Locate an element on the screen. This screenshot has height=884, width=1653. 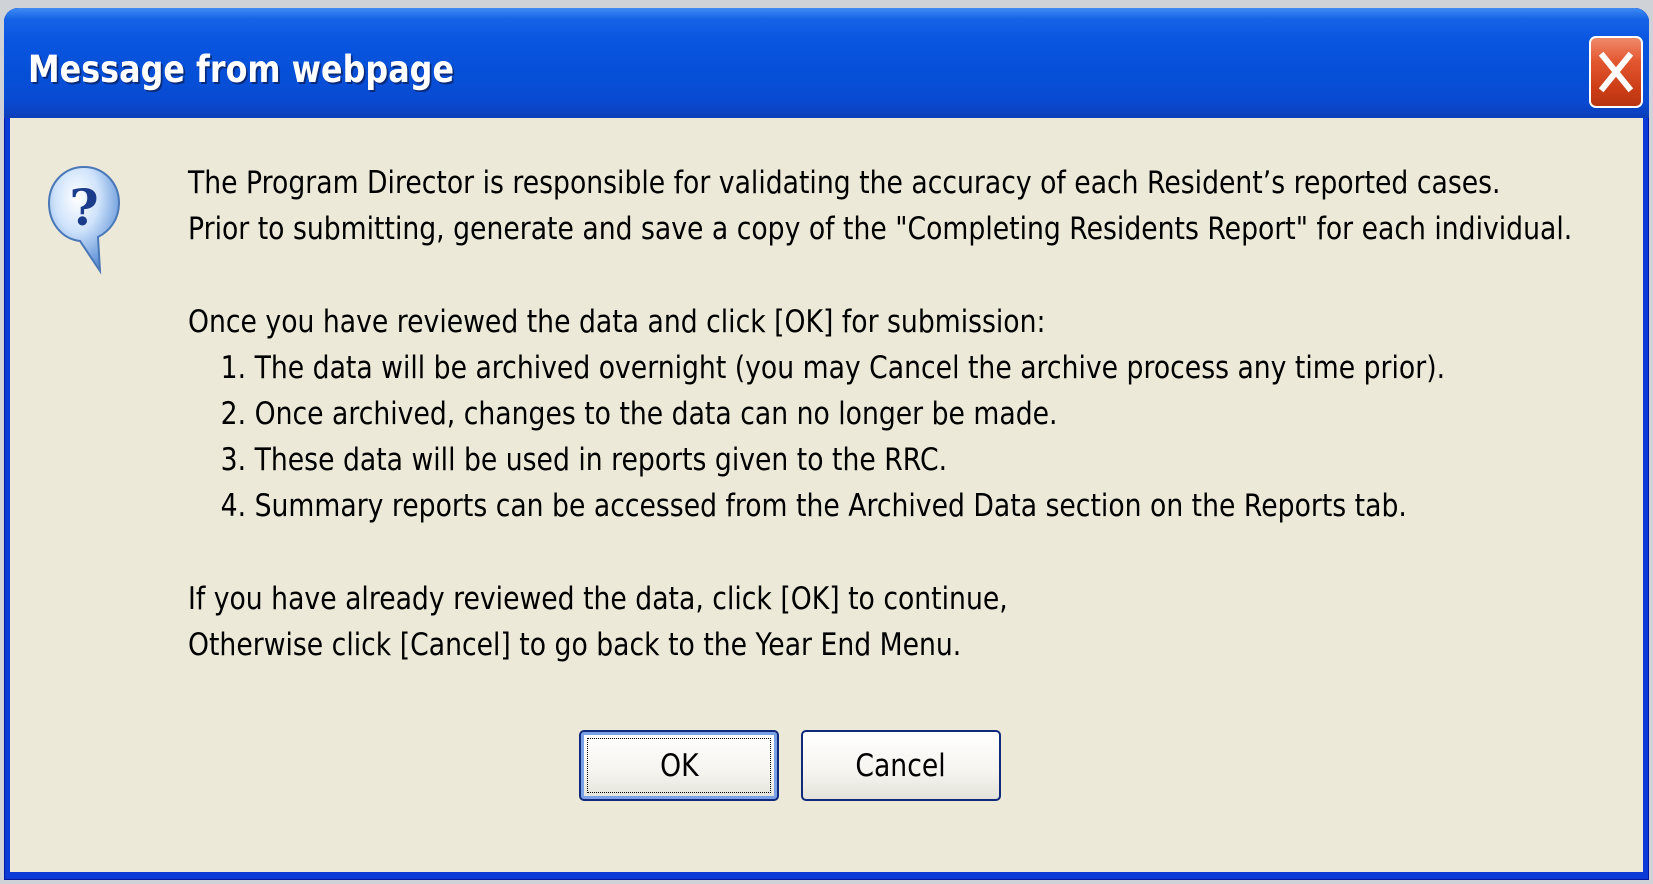
ok-button-label: OK is located at coordinates (679, 765).